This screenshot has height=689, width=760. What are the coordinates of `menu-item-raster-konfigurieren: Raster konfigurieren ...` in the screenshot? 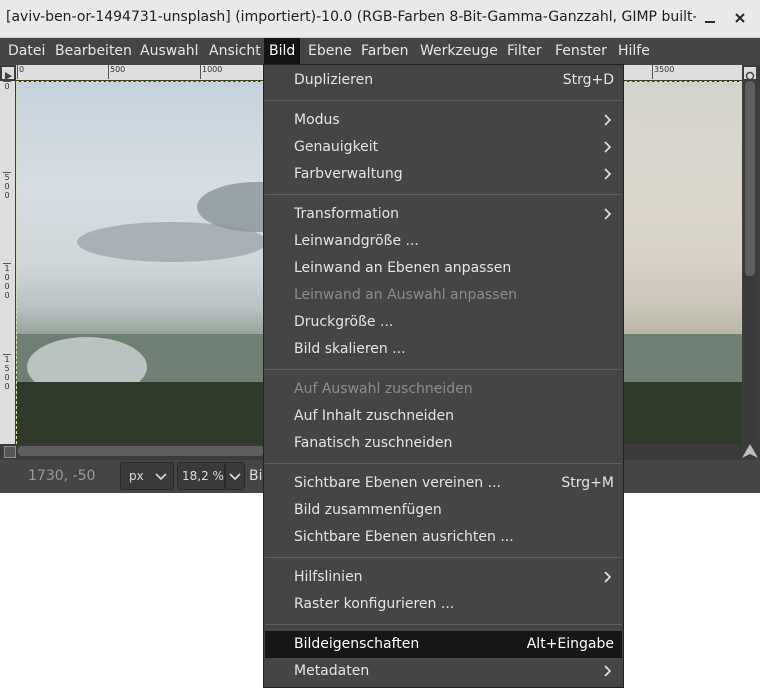 It's located at (443, 604).